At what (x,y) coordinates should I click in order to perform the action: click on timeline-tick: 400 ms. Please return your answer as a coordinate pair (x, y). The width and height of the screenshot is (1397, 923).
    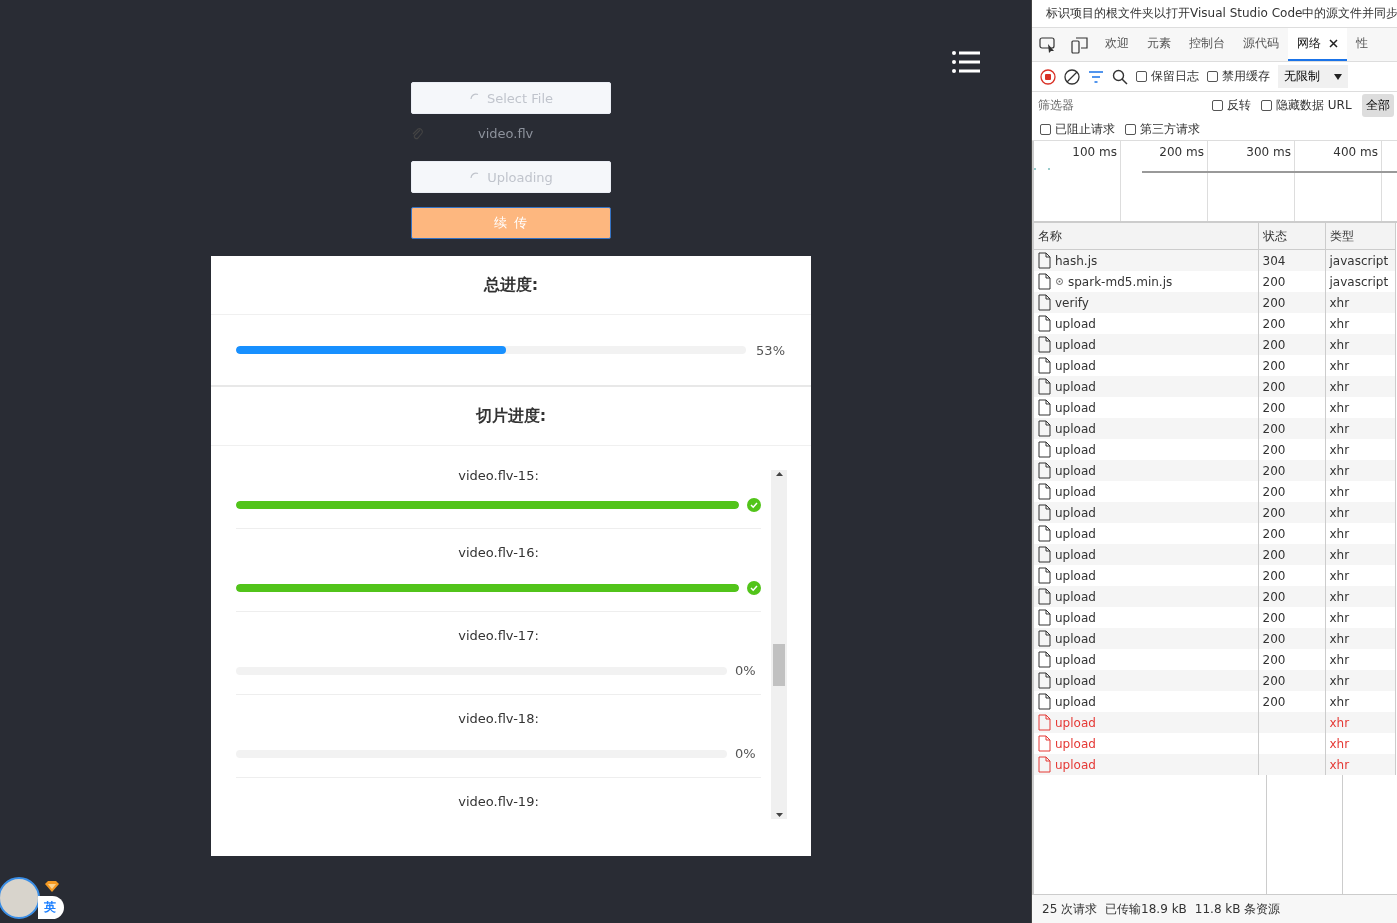
    Looking at the image, I should click on (1355, 152).